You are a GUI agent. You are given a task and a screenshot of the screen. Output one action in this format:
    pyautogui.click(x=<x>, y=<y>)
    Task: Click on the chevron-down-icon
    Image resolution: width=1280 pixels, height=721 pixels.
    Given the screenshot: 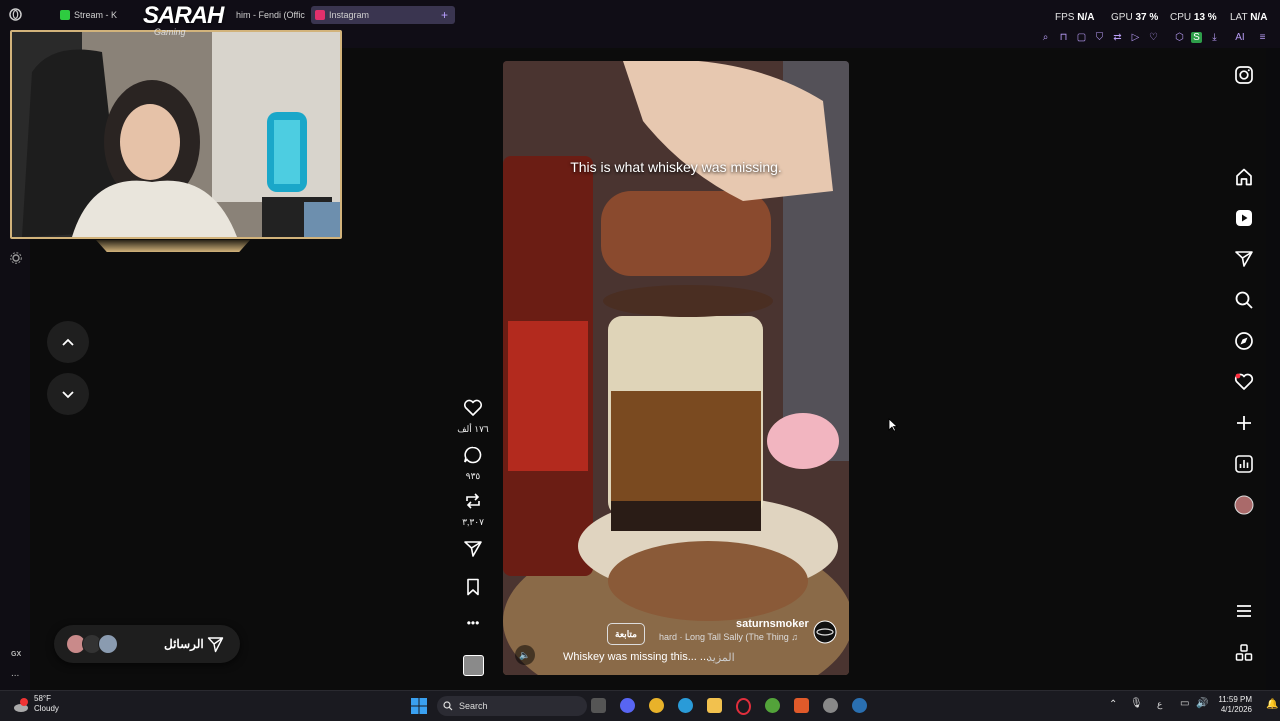 What is the action you would take?
    pyautogui.click(x=68, y=395)
    